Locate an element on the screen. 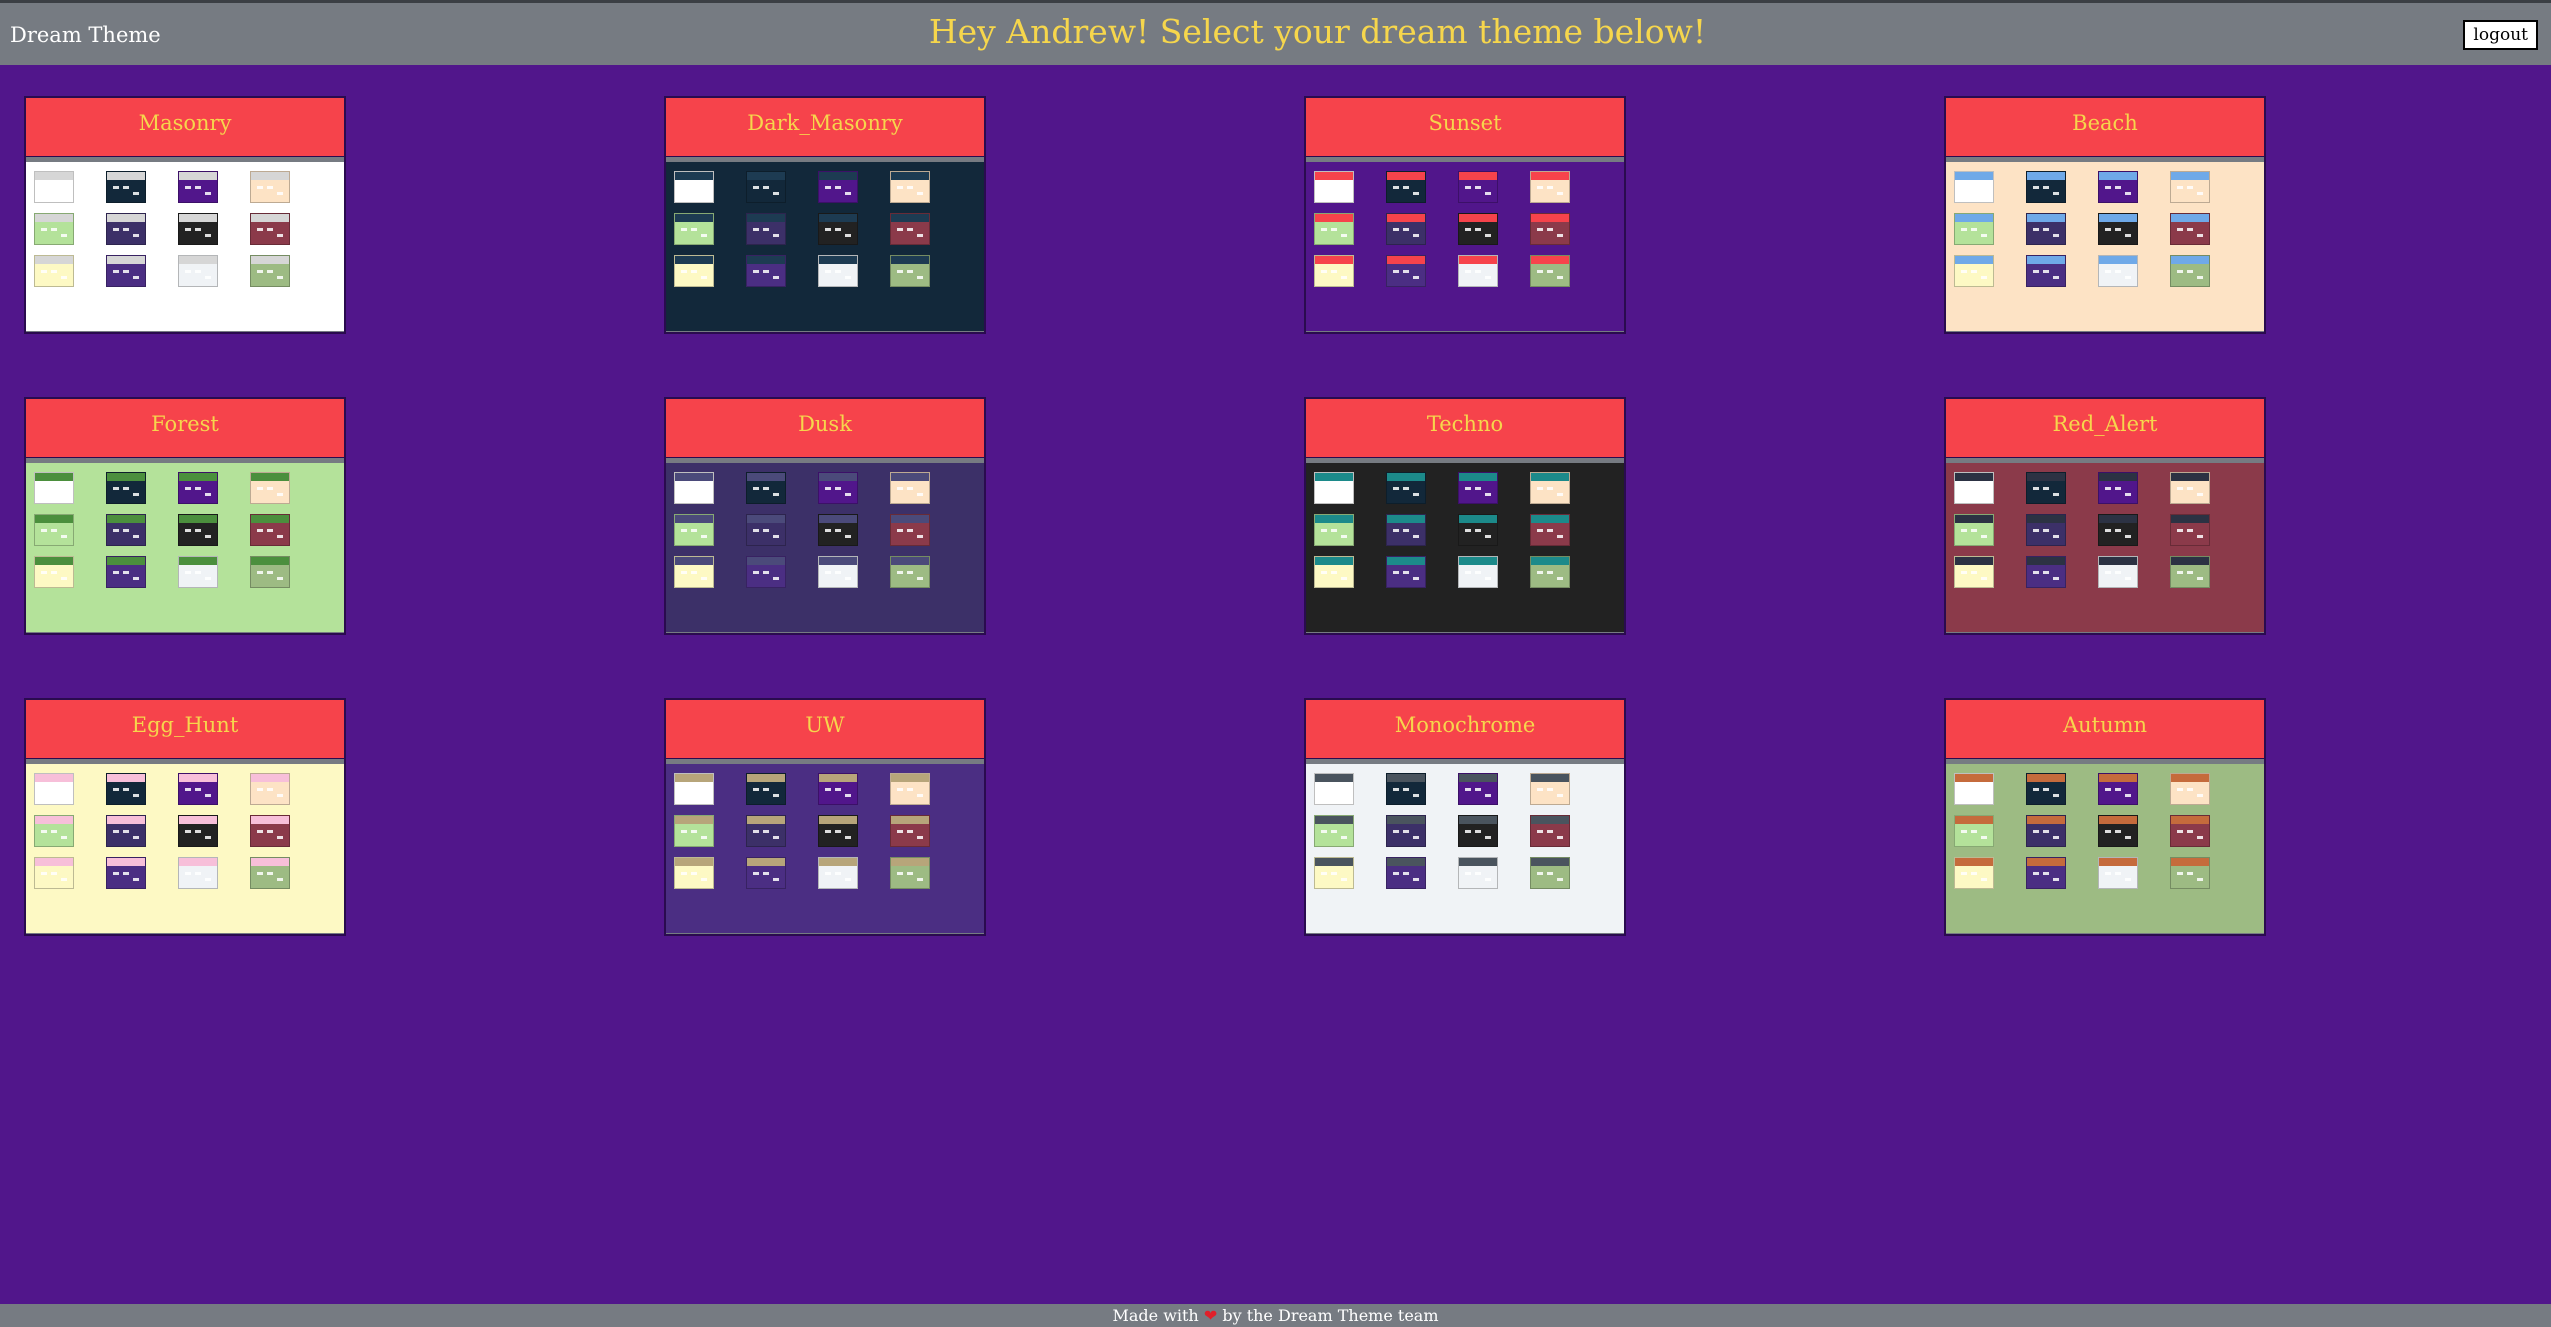  theme-card-dark-masonry: Dark_Masonry is located at coordinates (825, 215).